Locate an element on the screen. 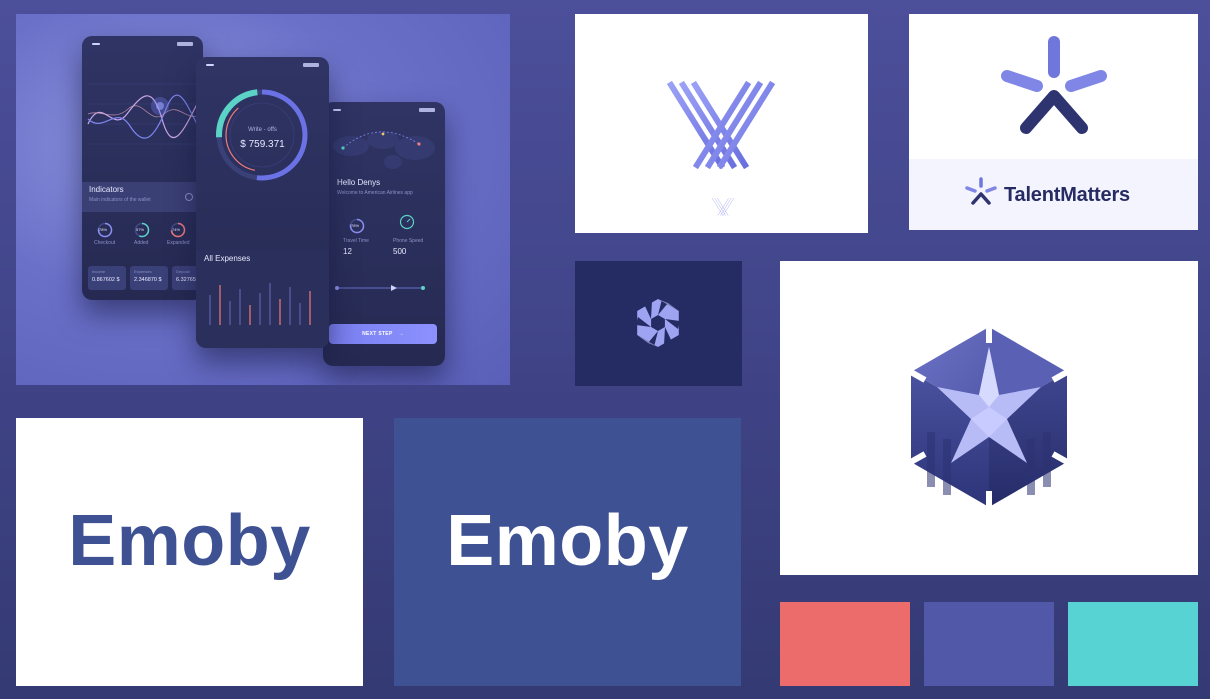  arrow-right-icon: → is located at coordinates (401, 334).